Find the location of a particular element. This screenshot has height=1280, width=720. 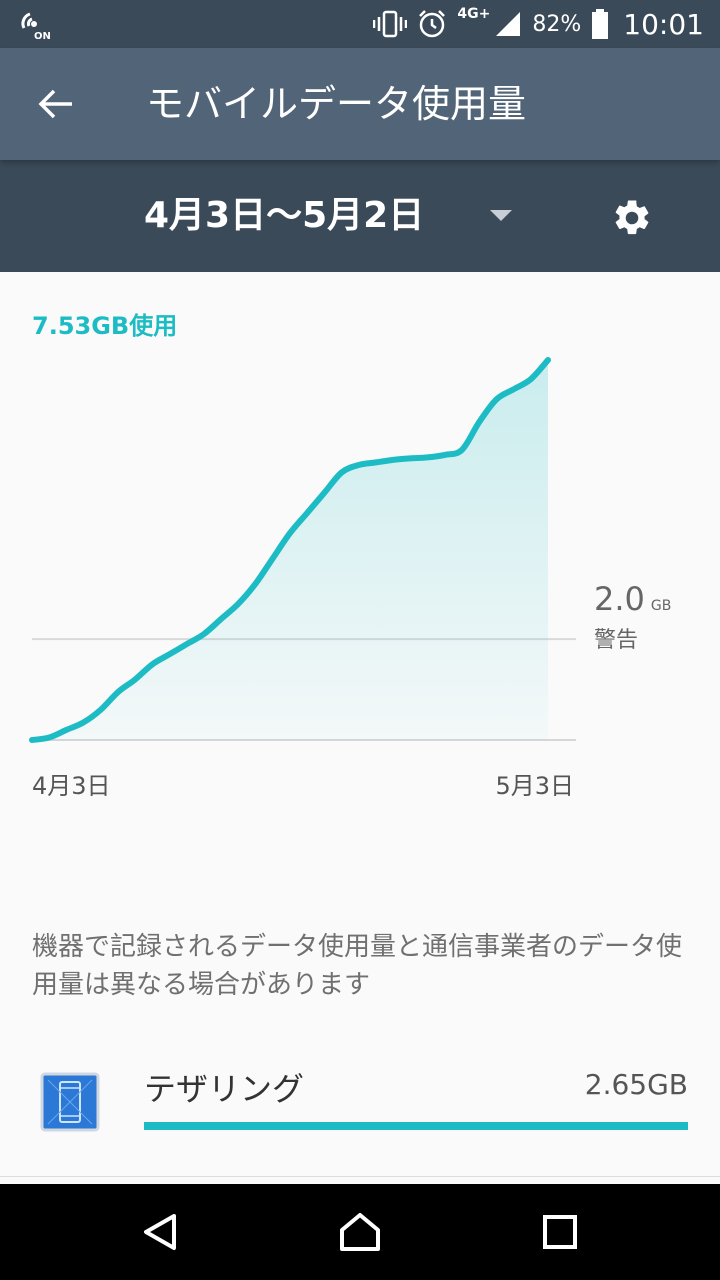

alarm-icon is located at coordinates (432, 24).